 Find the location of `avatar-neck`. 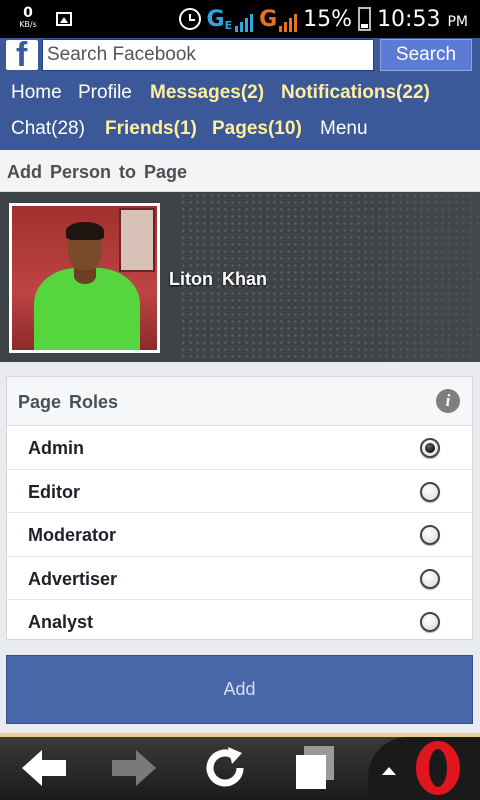

avatar-neck is located at coordinates (85, 276).